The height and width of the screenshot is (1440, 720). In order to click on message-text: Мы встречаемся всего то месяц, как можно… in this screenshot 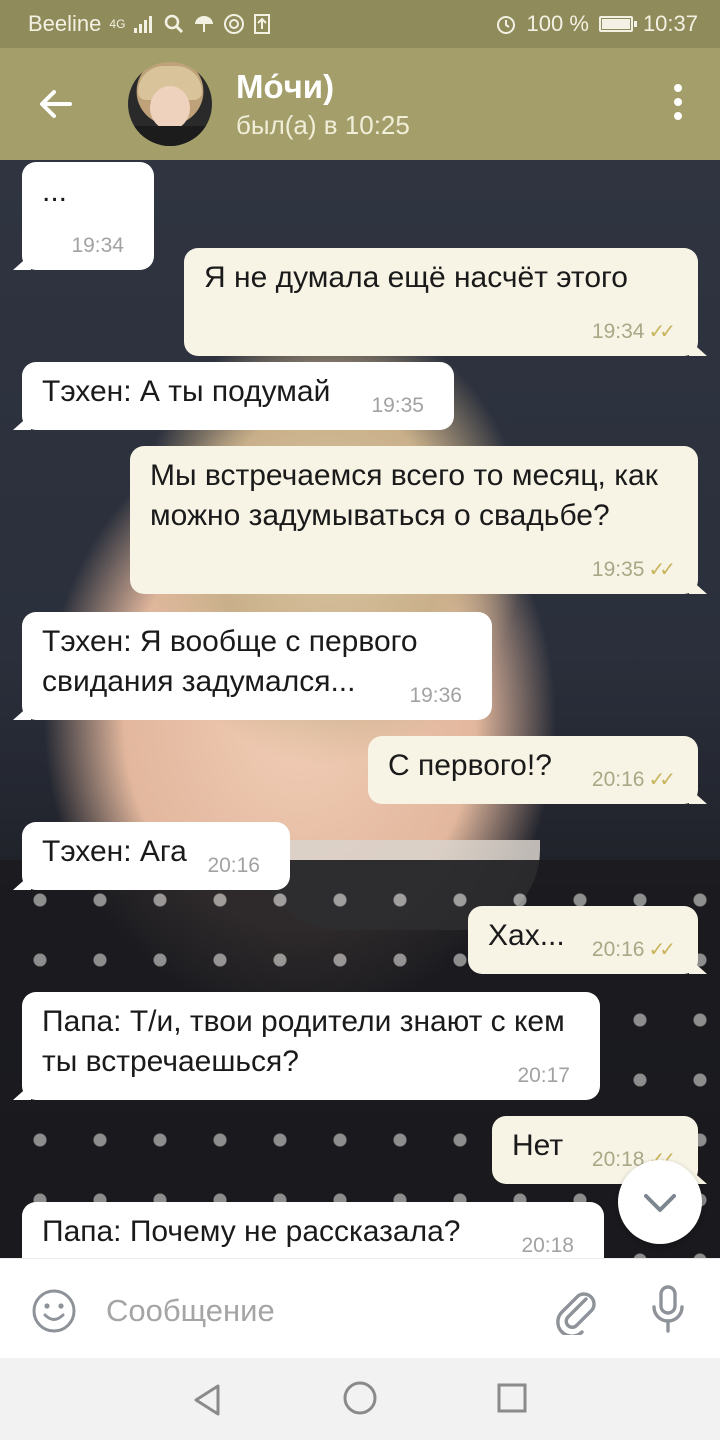, I will do `click(404, 495)`.